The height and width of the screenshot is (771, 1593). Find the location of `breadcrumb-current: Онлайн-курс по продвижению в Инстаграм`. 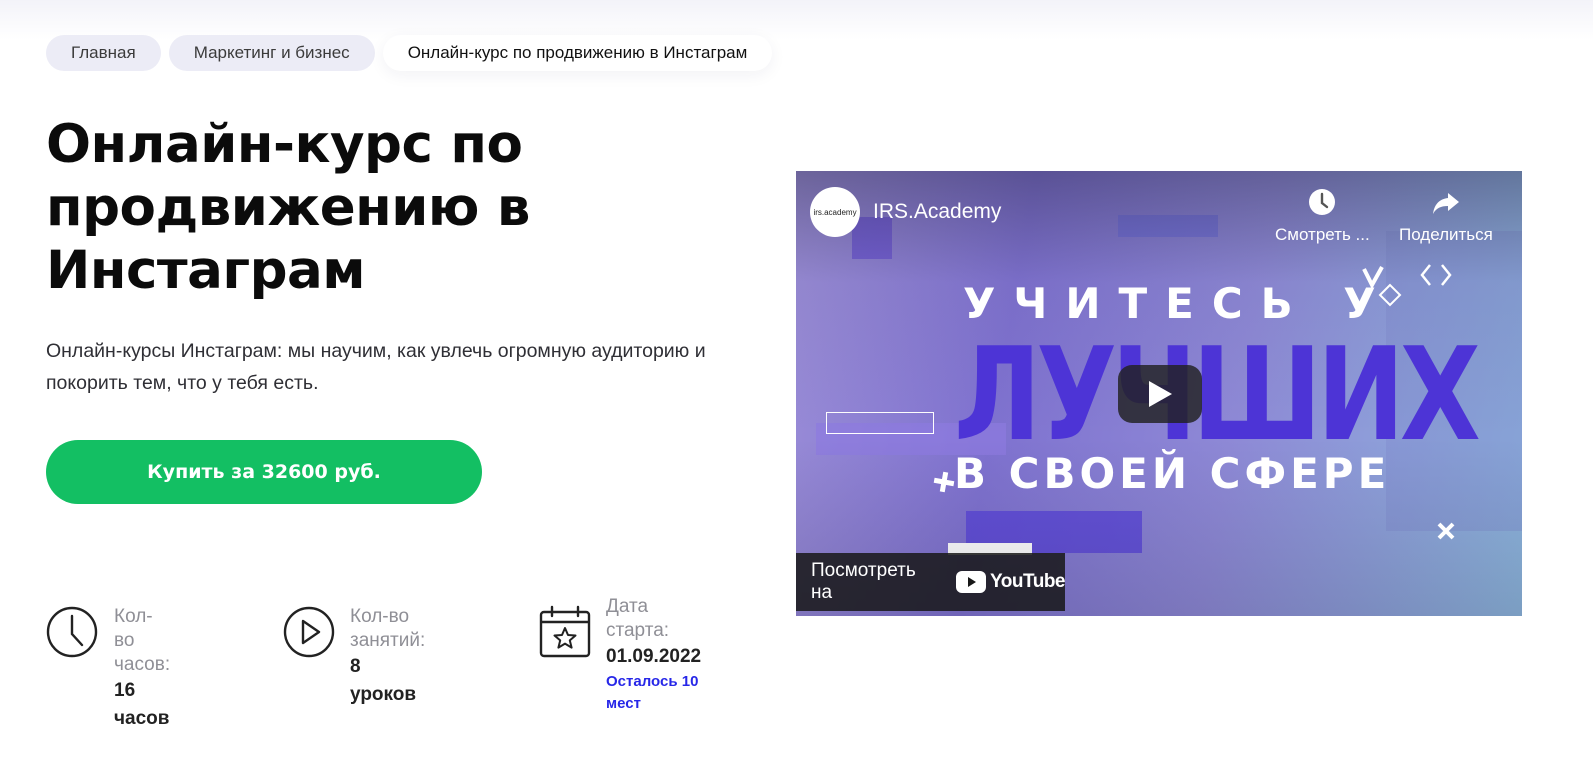

breadcrumb-current: Онлайн-курс по продвижению в Инстаграм is located at coordinates (577, 53).